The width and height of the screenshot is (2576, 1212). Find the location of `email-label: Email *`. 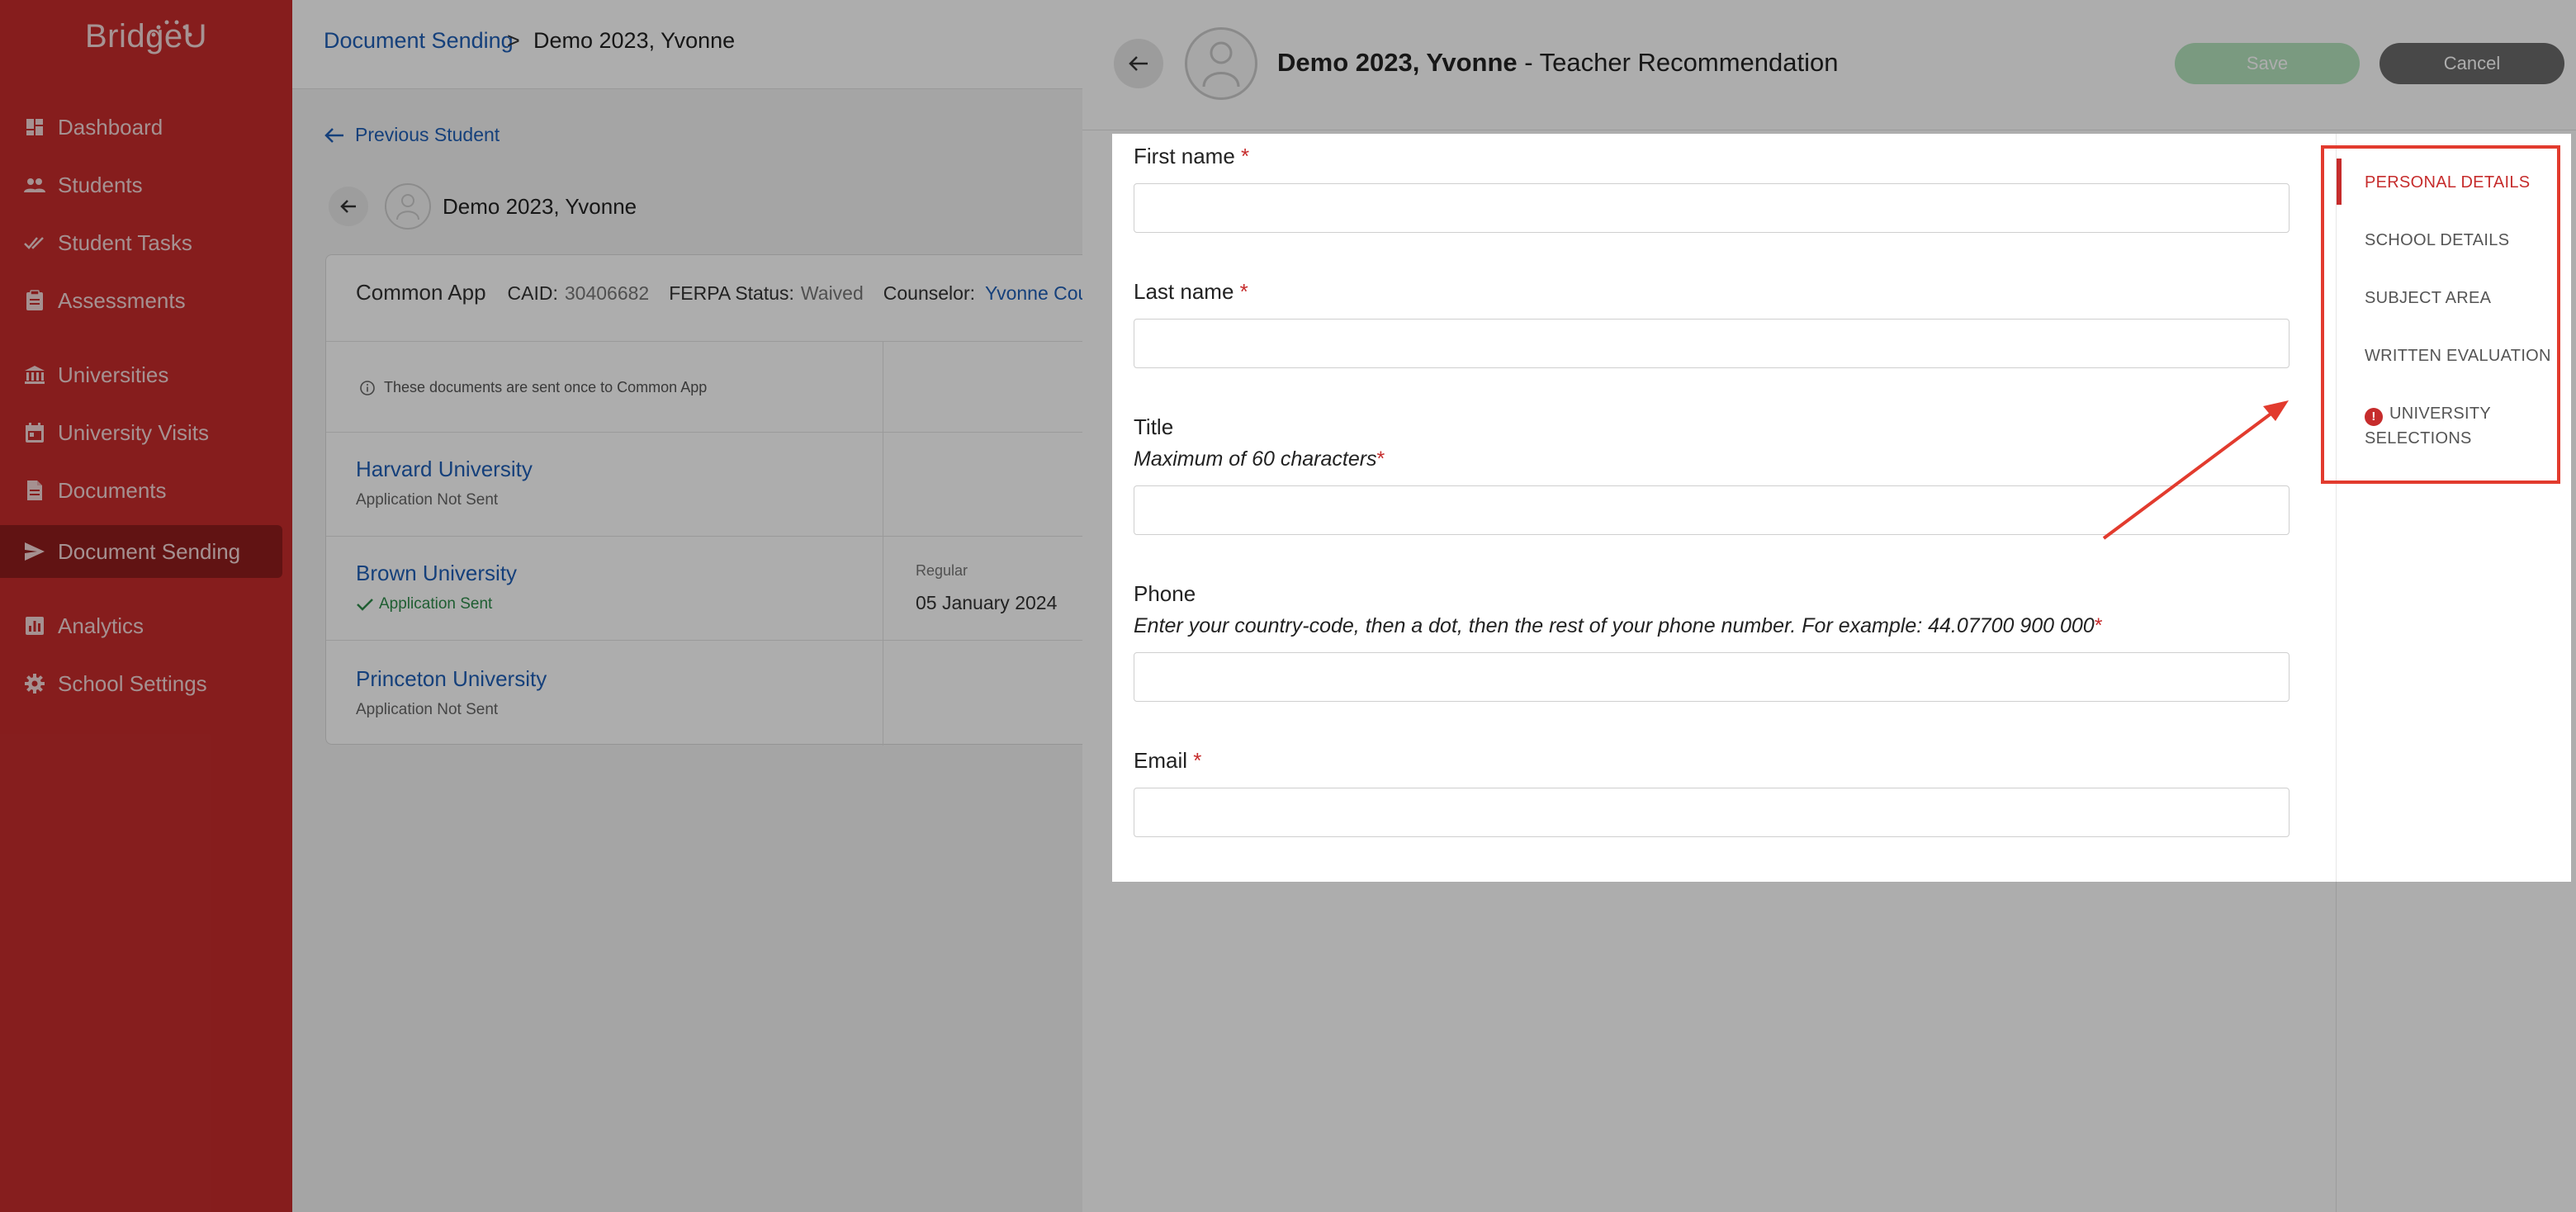

email-label: Email * is located at coordinates (1168, 760).